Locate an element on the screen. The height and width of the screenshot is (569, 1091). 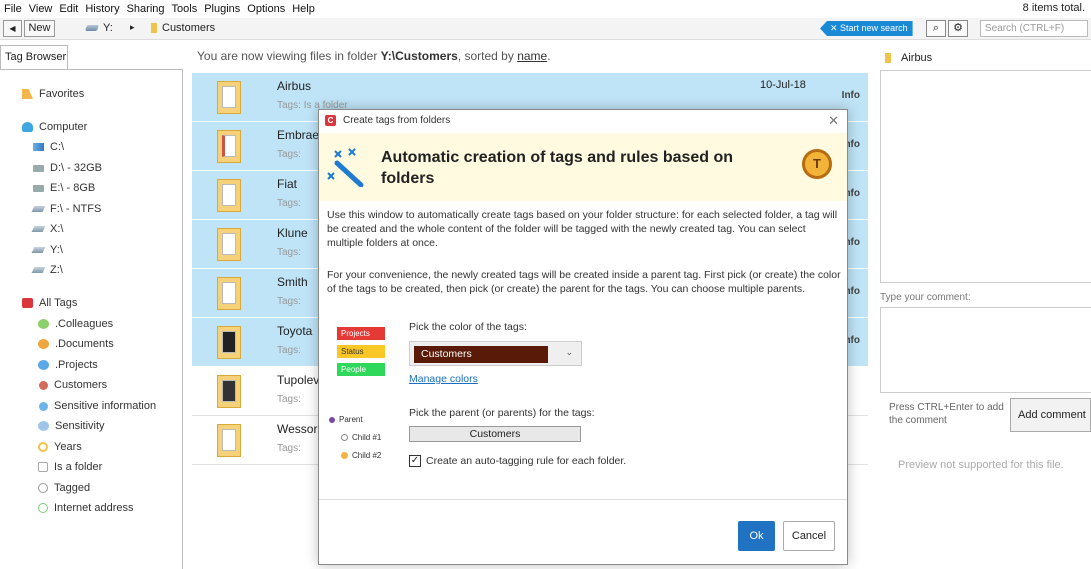
tag-square-icon is located at coordinates (43, 467).